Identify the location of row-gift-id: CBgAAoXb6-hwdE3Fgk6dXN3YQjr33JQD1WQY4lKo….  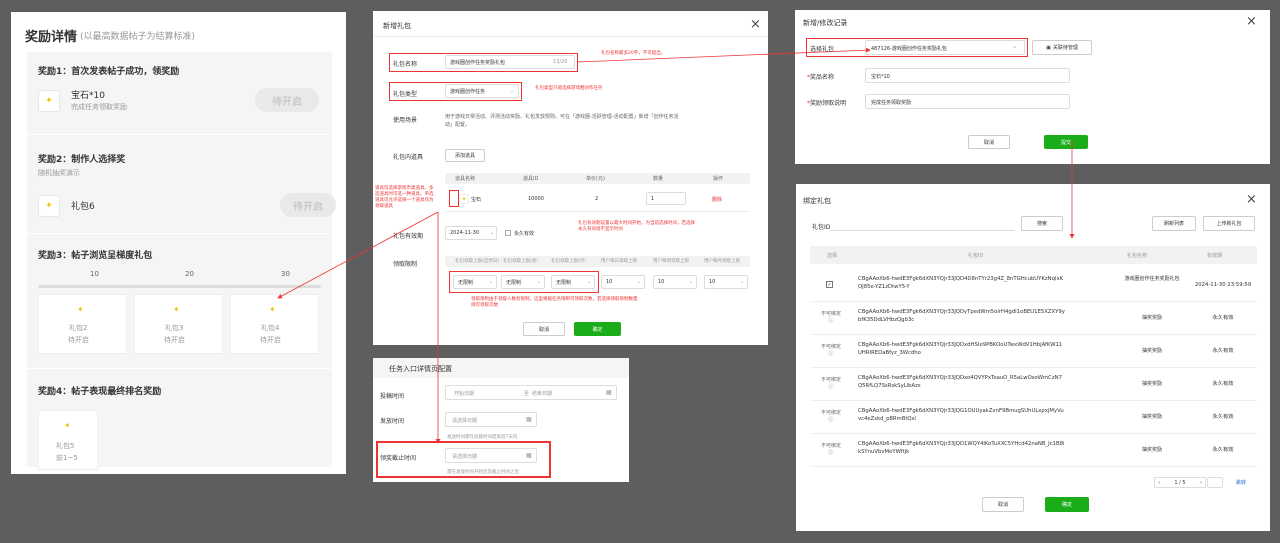
(961, 448).